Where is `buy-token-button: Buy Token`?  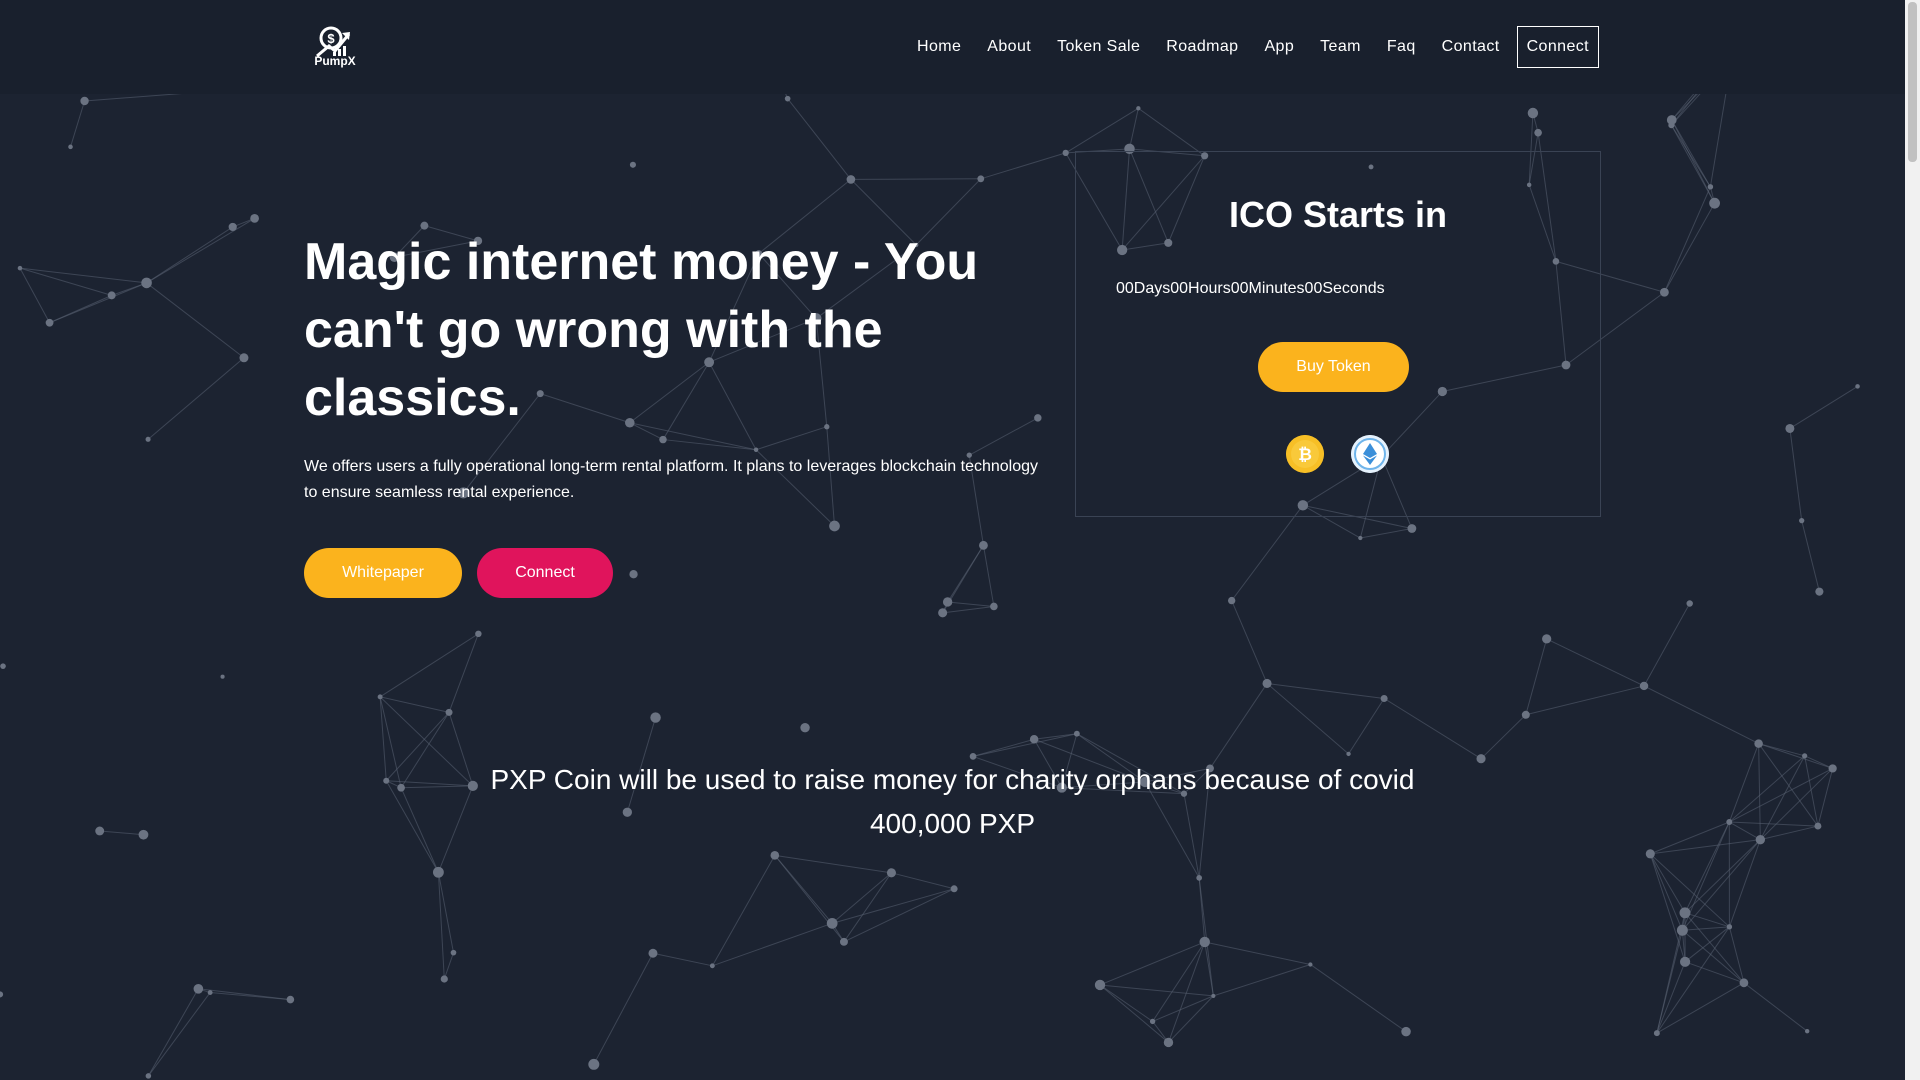
buy-token-button: Buy Token is located at coordinates (1333, 367).